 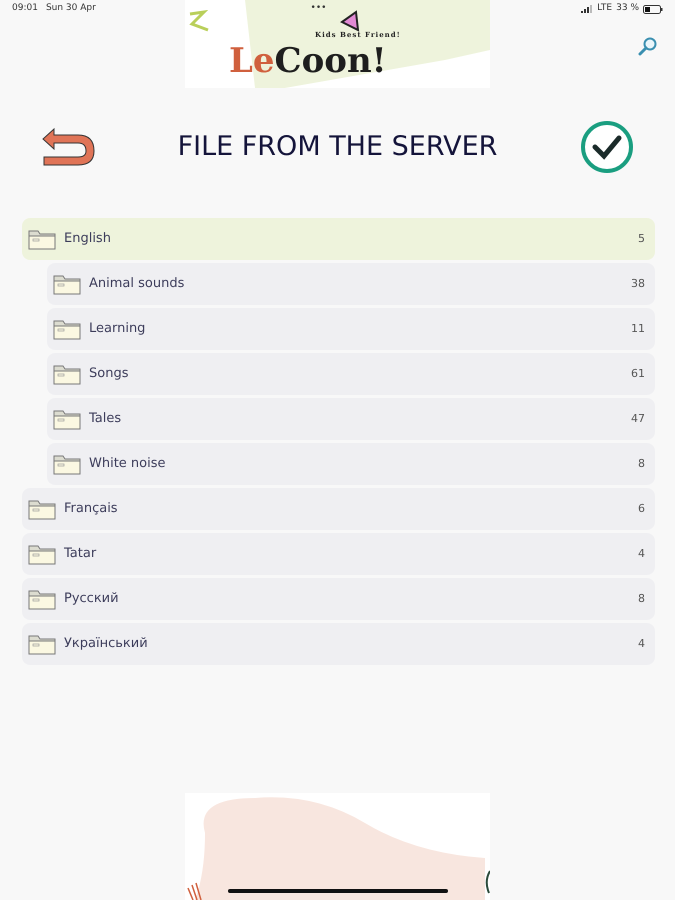 What do you see at coordinates (25, 9) in the screenshot?
I see `status-time: 09:01` at bounding box center [25, 9].